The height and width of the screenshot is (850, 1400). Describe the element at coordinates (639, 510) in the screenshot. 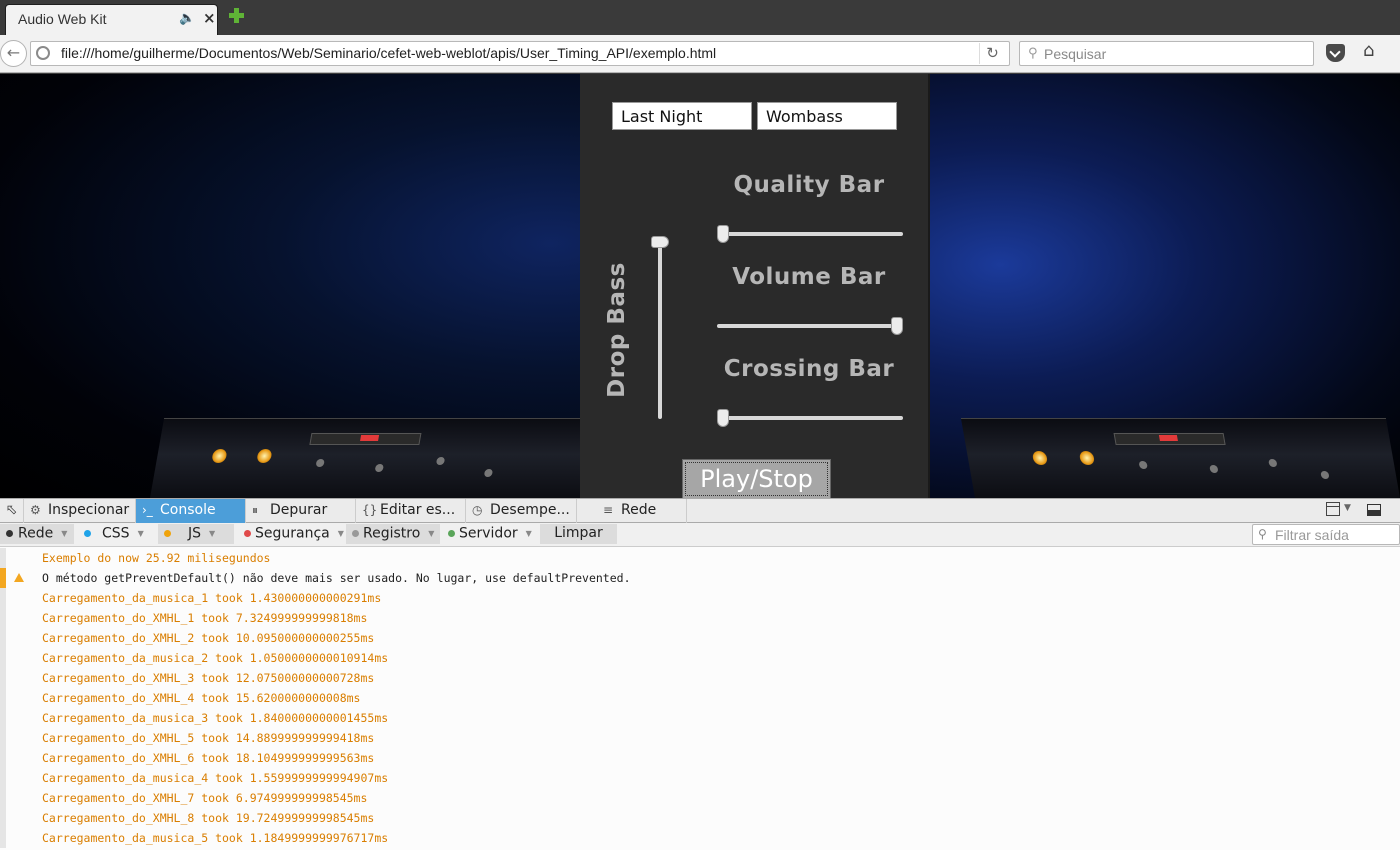

I see `tab-label: Rede` at that location.